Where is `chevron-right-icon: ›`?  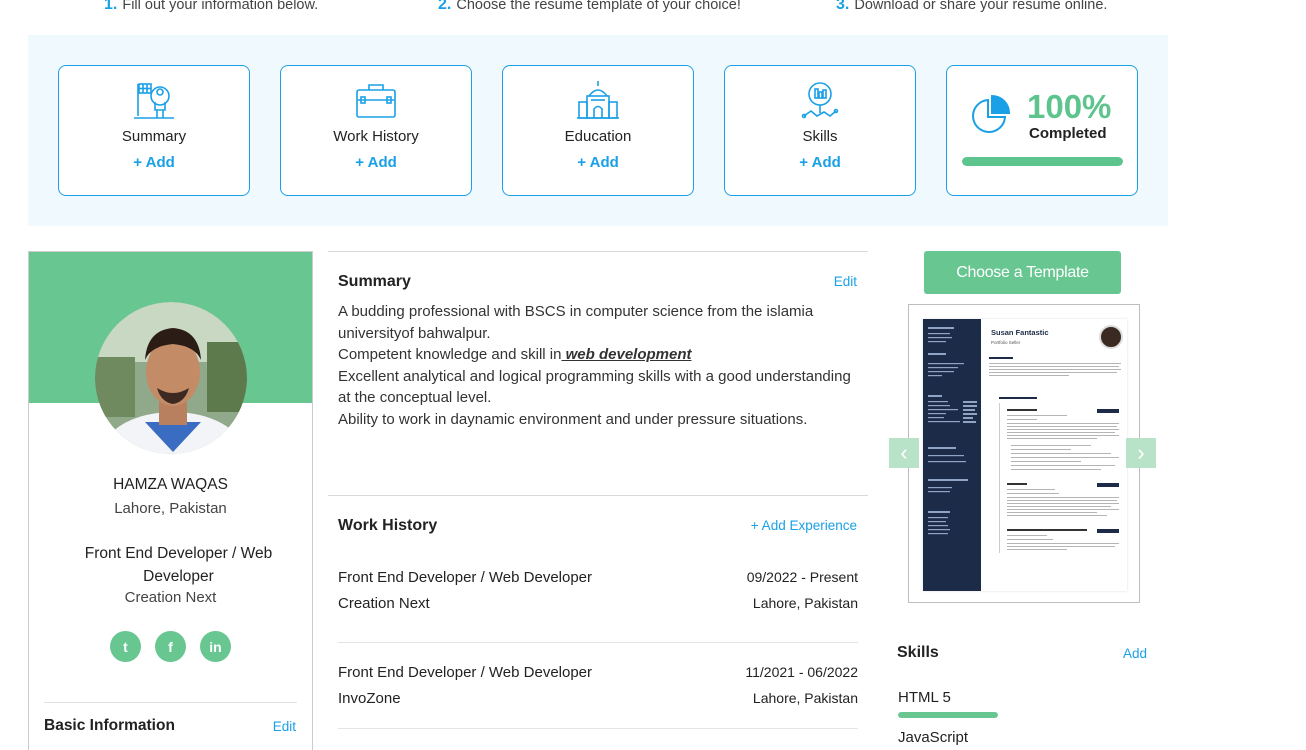
chevron-right-icon: › is located at coordinates (1141, 452).